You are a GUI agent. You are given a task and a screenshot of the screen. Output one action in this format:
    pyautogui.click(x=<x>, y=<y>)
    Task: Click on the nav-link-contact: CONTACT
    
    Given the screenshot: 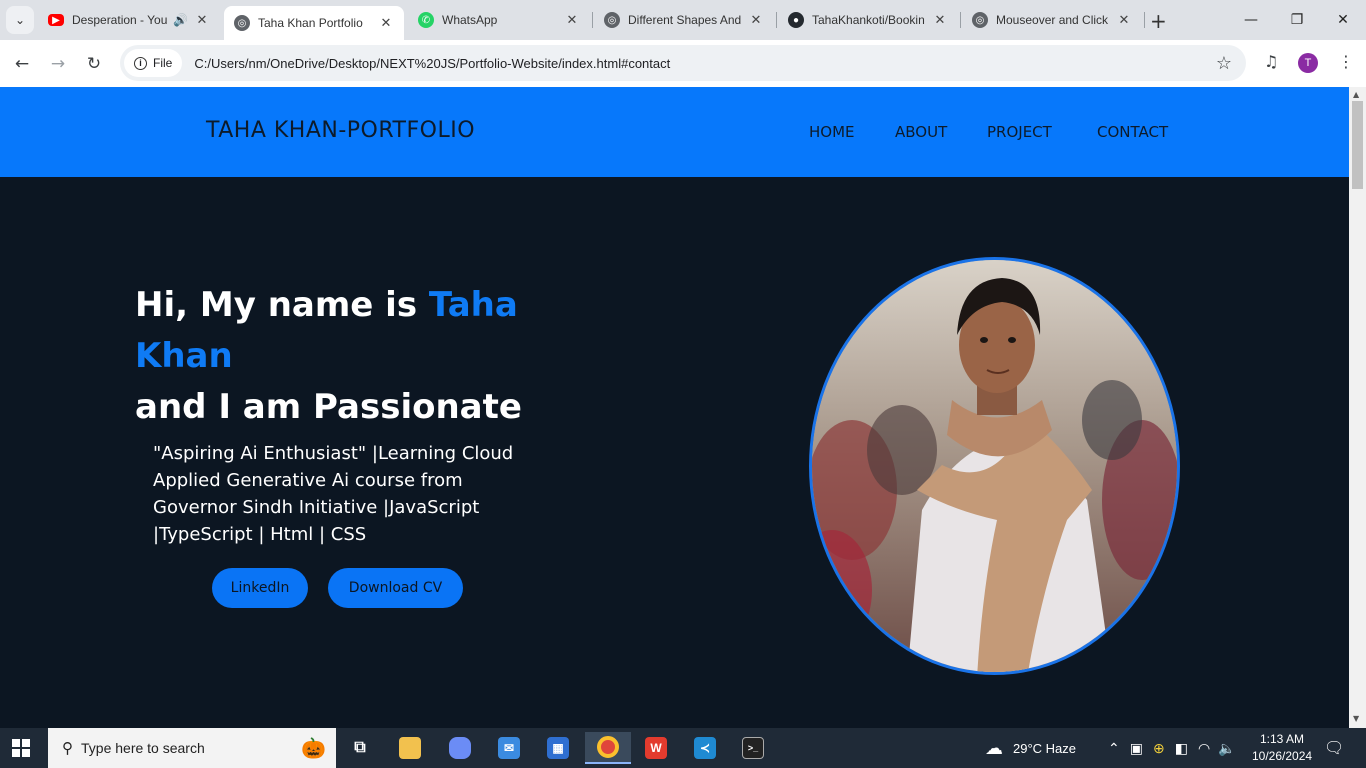 What is the action you would take?
    pyautogui.click(x=1132, y=132)
    